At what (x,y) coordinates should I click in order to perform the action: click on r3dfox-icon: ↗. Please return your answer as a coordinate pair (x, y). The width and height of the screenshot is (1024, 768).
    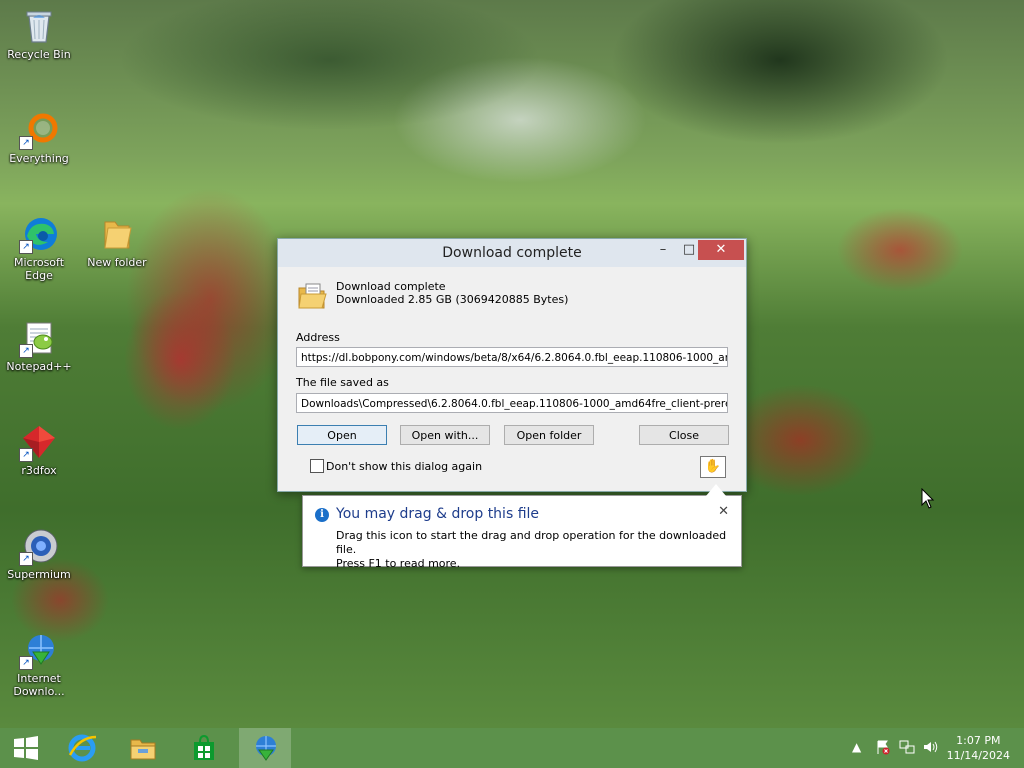
    Looking at the image, I should click on (39, 442).